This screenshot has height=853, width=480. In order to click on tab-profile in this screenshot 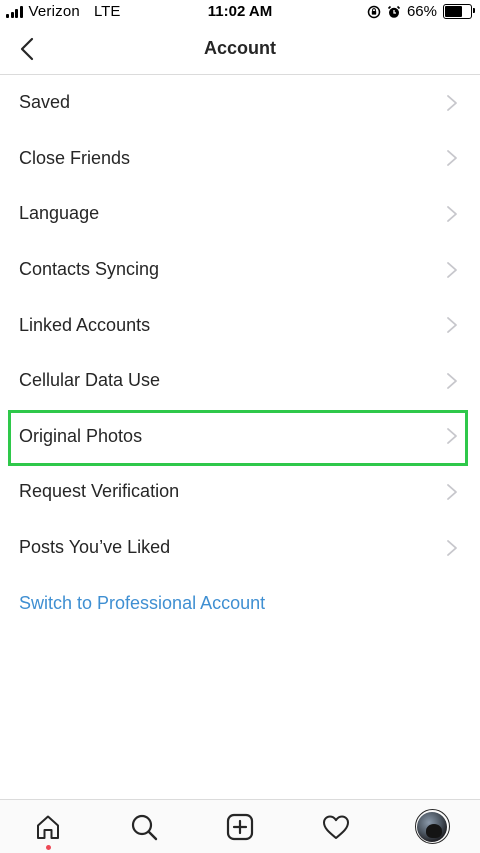, I will do `click(432, 827)`.